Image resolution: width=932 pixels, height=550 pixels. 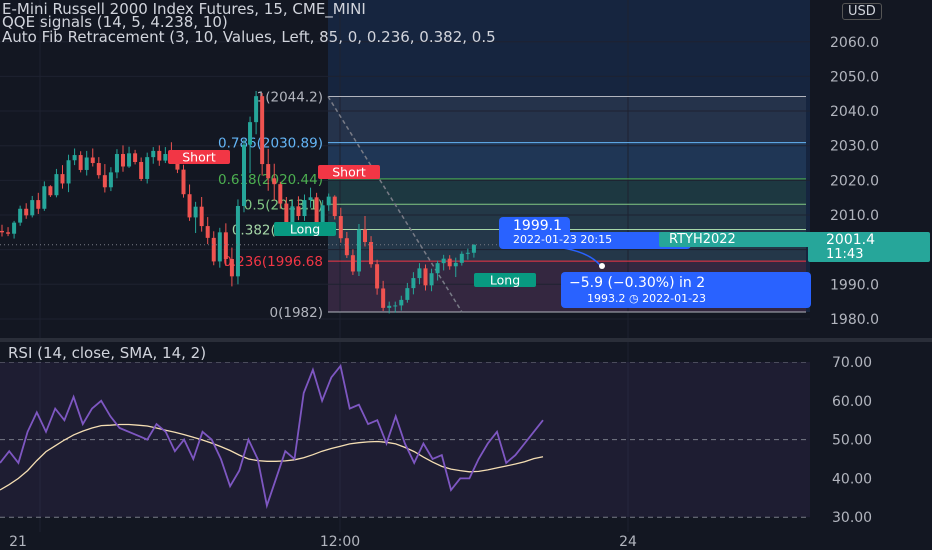 I want to click on rsi-tick-label: 70.00, so click(x=852, y=363).